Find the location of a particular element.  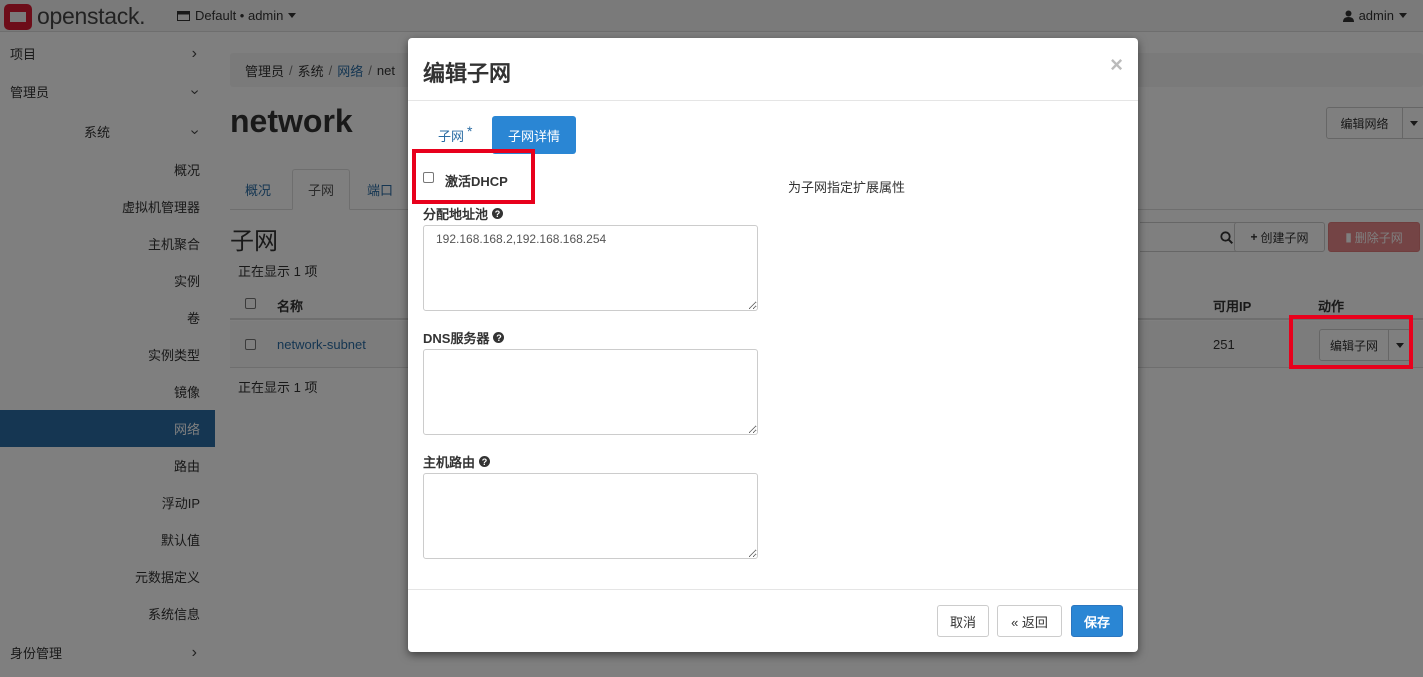

modal-header: 编辑子网 × is located at coordinates (773, 69).